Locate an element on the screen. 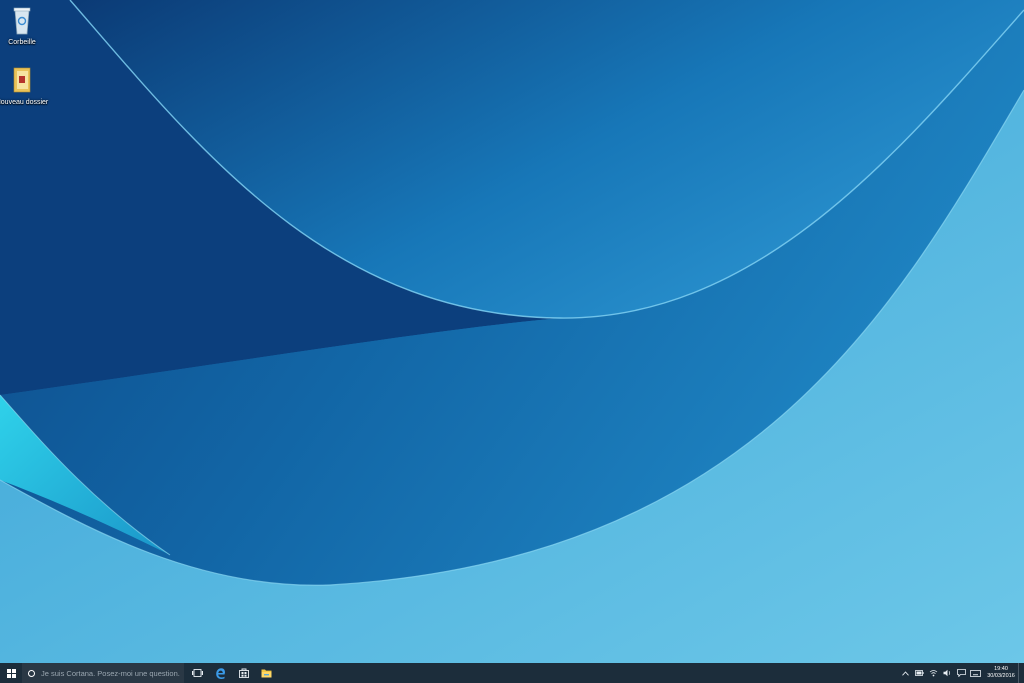 This screenshot has width=1024, height=683. file-explorer-button is located at coordinates (266, 673).